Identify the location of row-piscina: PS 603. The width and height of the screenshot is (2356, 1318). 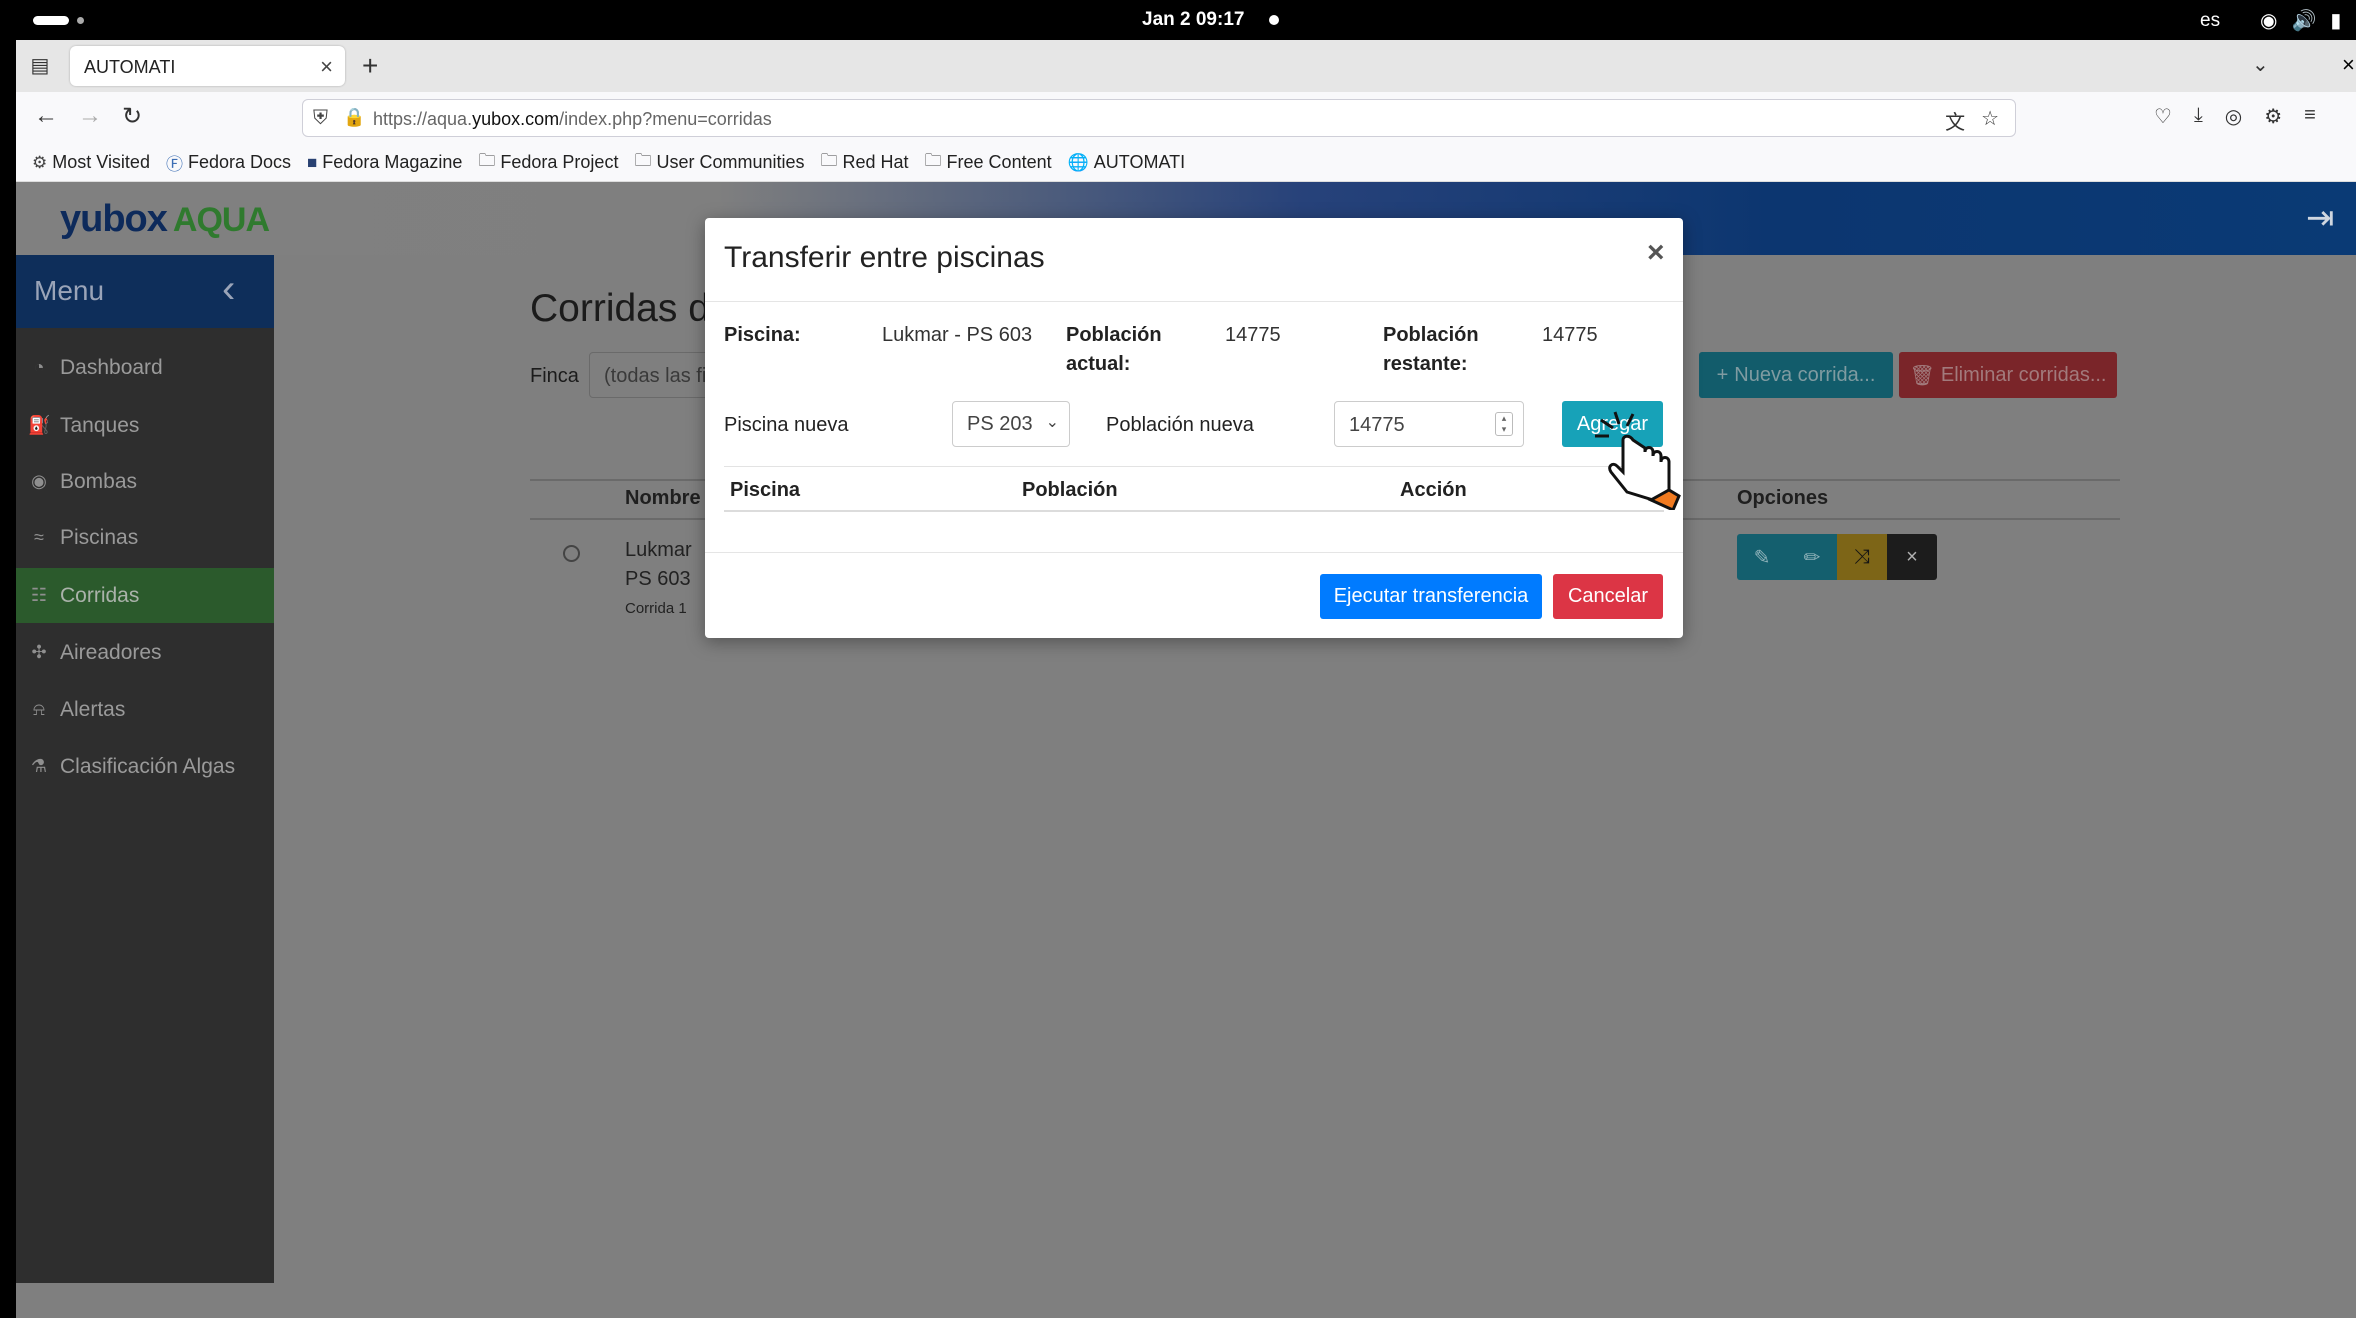
(658, 579).